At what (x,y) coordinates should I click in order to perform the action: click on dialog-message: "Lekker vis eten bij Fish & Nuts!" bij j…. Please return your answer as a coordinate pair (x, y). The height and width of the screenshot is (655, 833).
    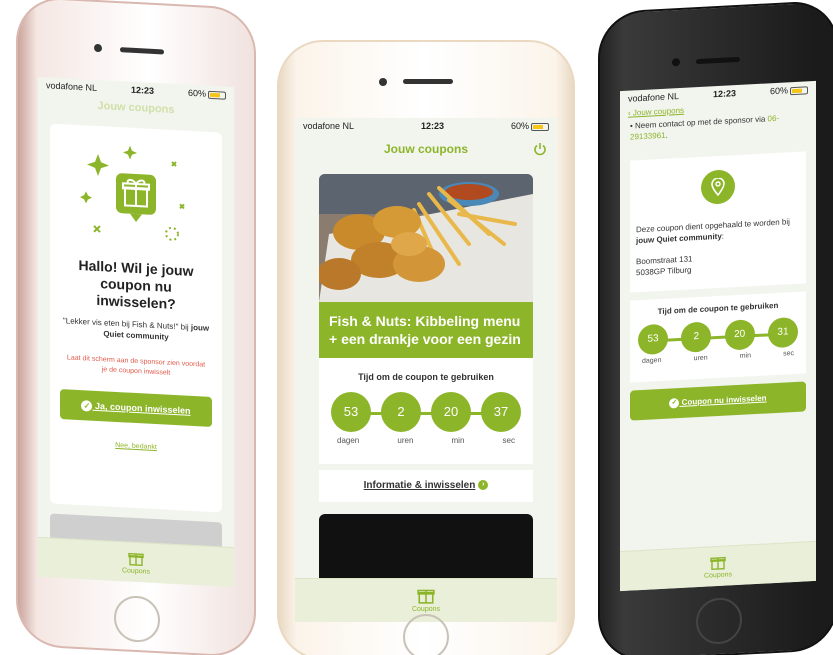
    Looking at the image, I should click on (136, 330).